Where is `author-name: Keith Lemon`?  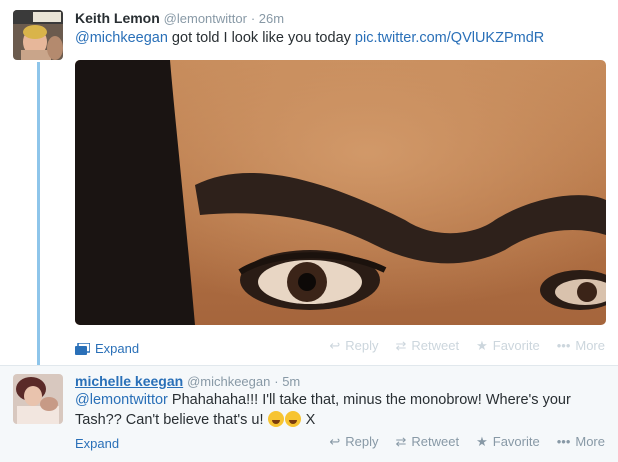
author-name: Keith Lemon is located at coordinates (117, 18).